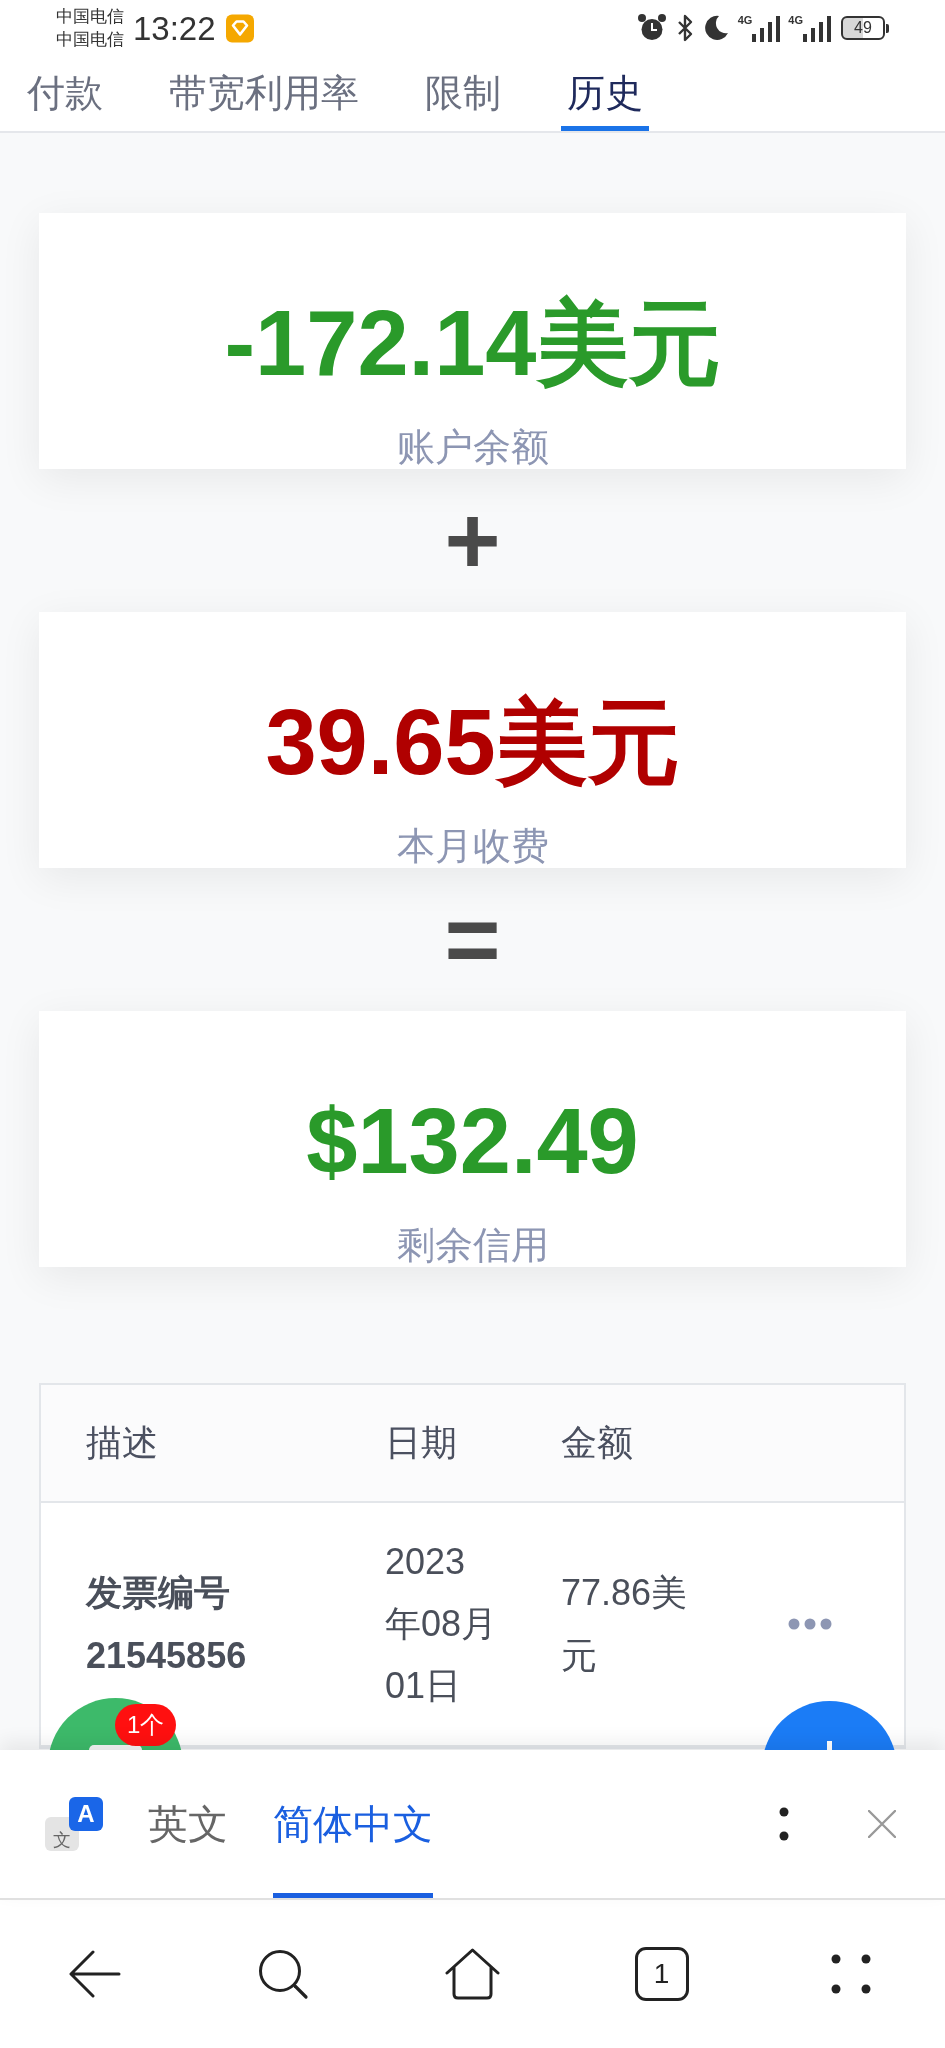 This screenshot has height=2048, width=945. Describe the element at coordinates (463, 93) in the screenshot. I see `tab: 限制` at that location.